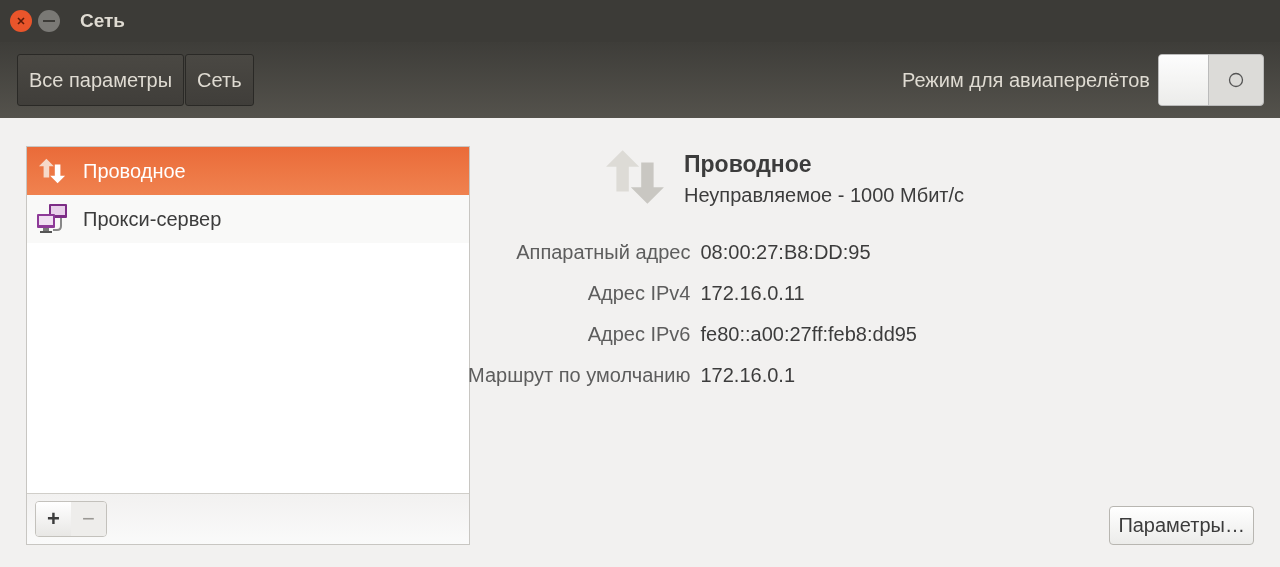 This screenshot has width=1280, height=567. I want to click on off-icon, so click(1236, 80).